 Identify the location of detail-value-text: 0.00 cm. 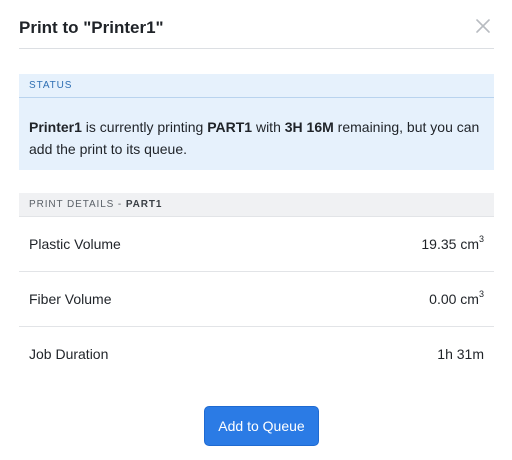
(454, 299).